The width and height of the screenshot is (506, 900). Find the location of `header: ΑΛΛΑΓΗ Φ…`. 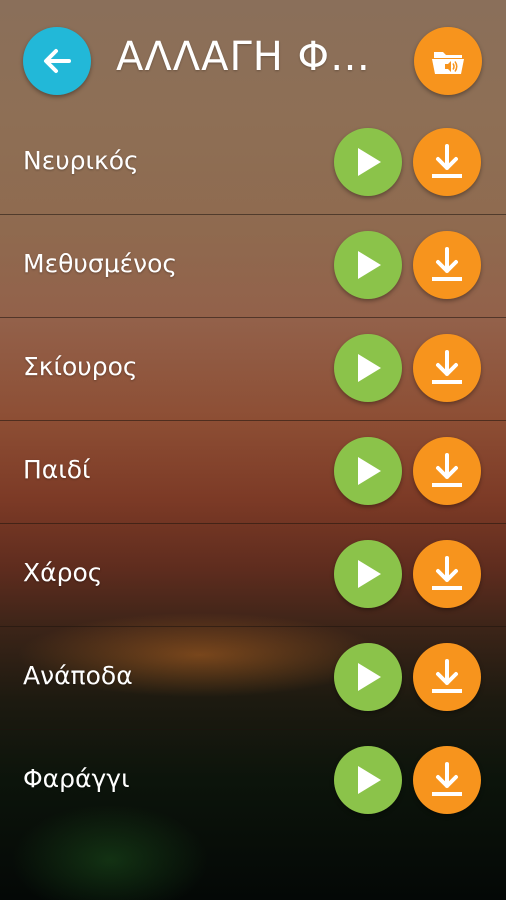

header: ΑΛΛΑΓΗ Φ… is located at coordinates (253, 56).